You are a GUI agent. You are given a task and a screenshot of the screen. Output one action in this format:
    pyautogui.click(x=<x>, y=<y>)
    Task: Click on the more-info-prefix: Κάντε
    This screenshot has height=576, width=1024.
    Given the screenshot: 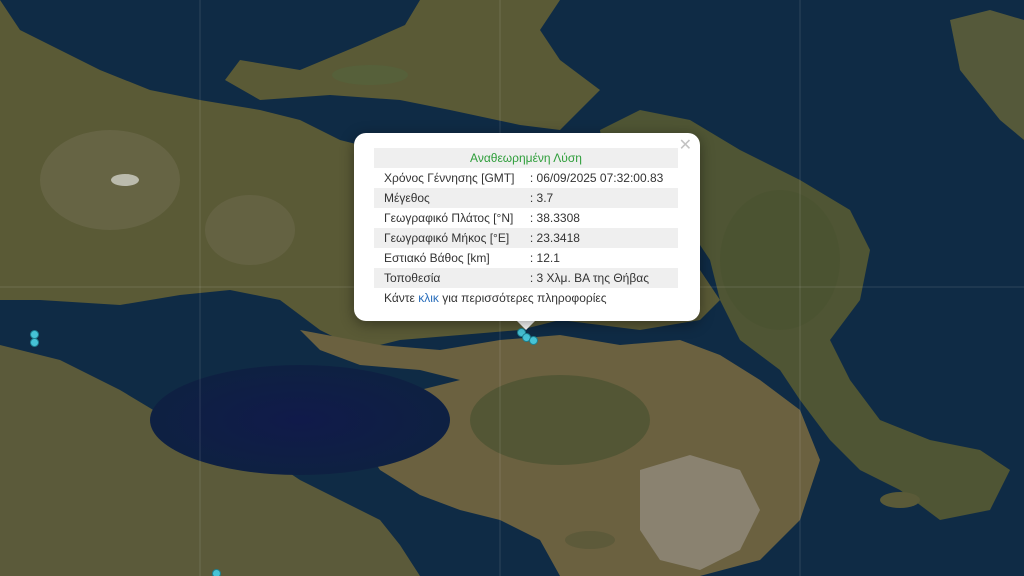 What is the action you would take?
    pyautogui.click(x=401, y=298)
    